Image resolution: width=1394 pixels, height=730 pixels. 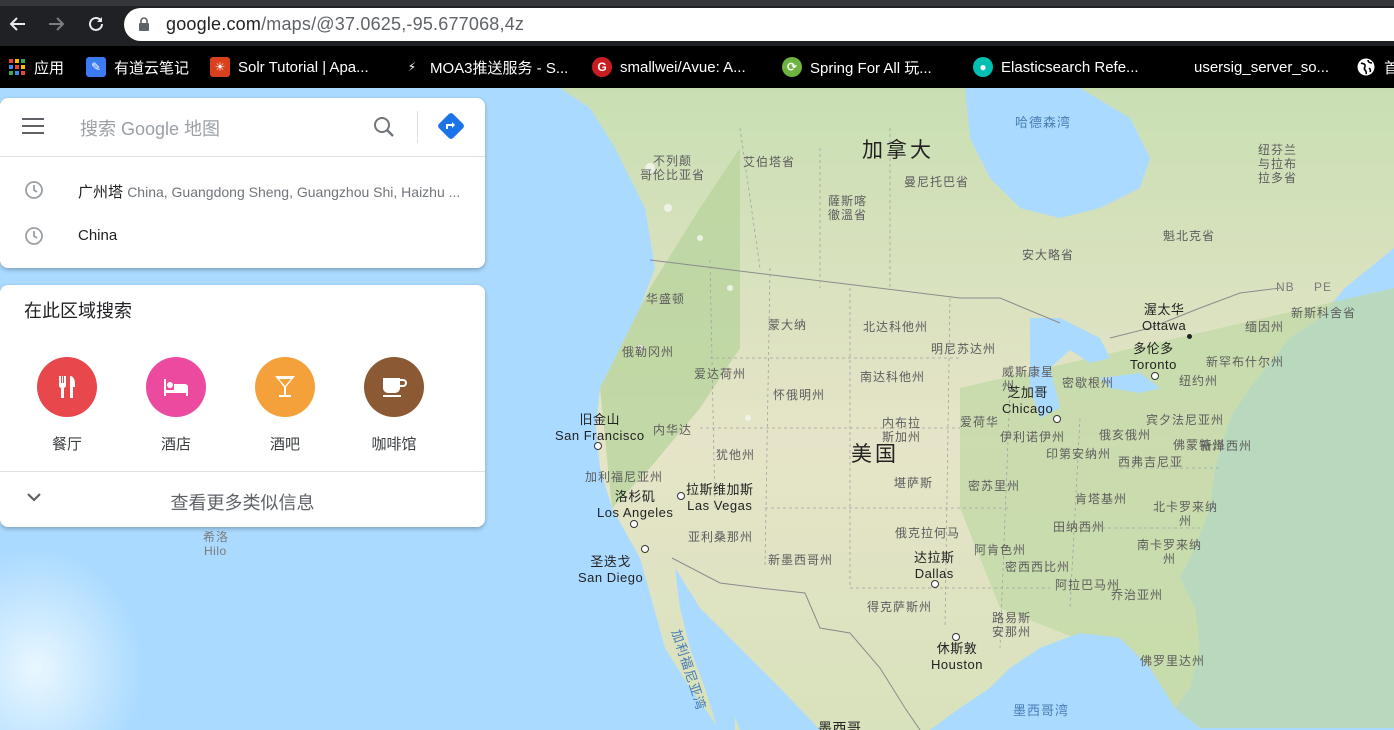 I want to click on map-city-los-angeles: 洛杉矶 Los Angeles, so click(x=635, y=505).